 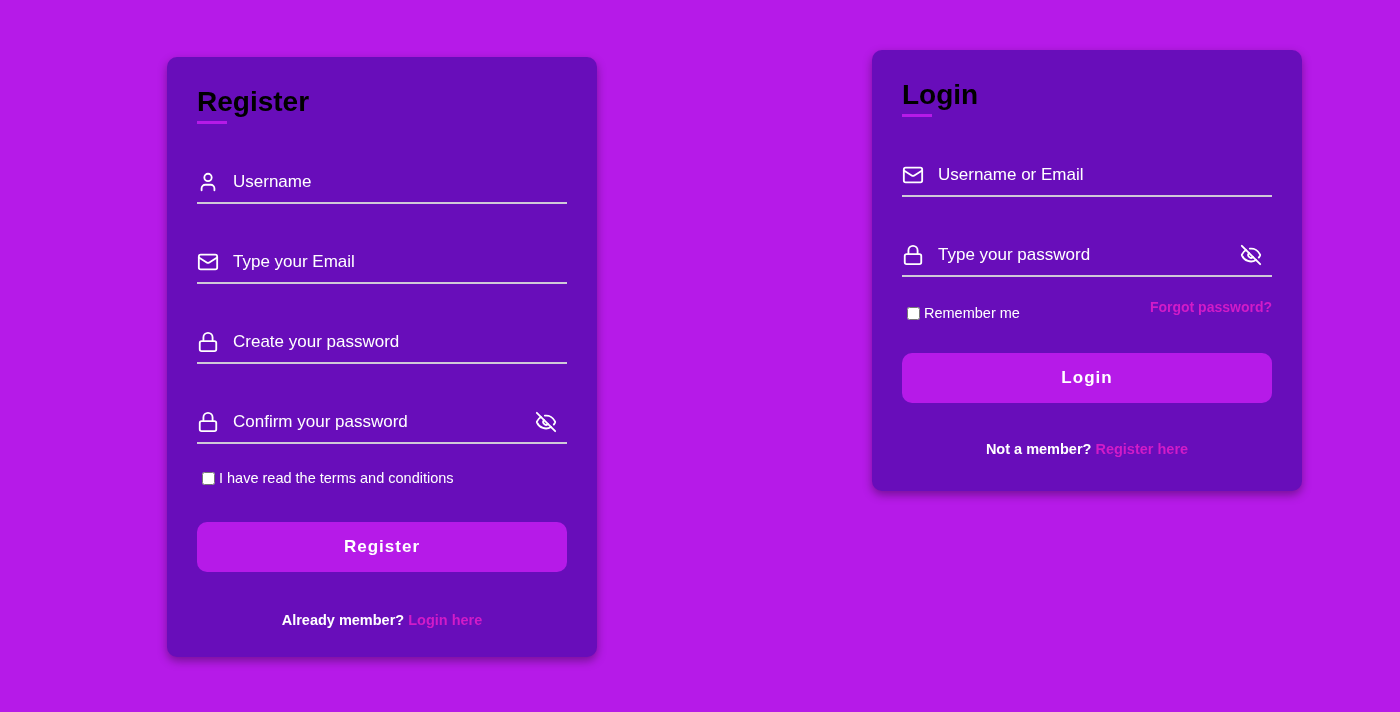 I want to click on register-link: Register here, so click(x=1142, y=449).